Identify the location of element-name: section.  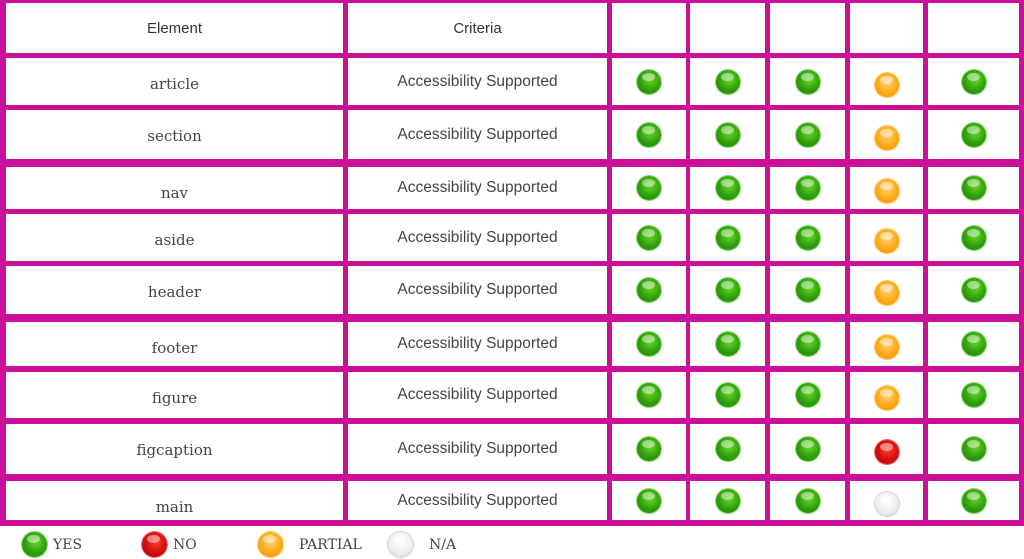
(174, 136).